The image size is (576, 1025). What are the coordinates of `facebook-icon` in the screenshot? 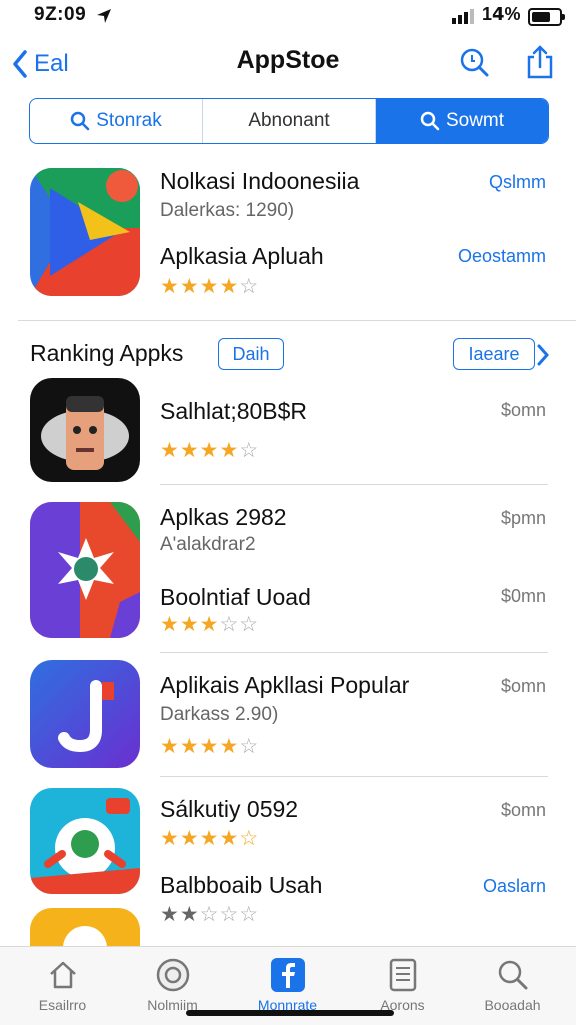 It's located at (287, 975).